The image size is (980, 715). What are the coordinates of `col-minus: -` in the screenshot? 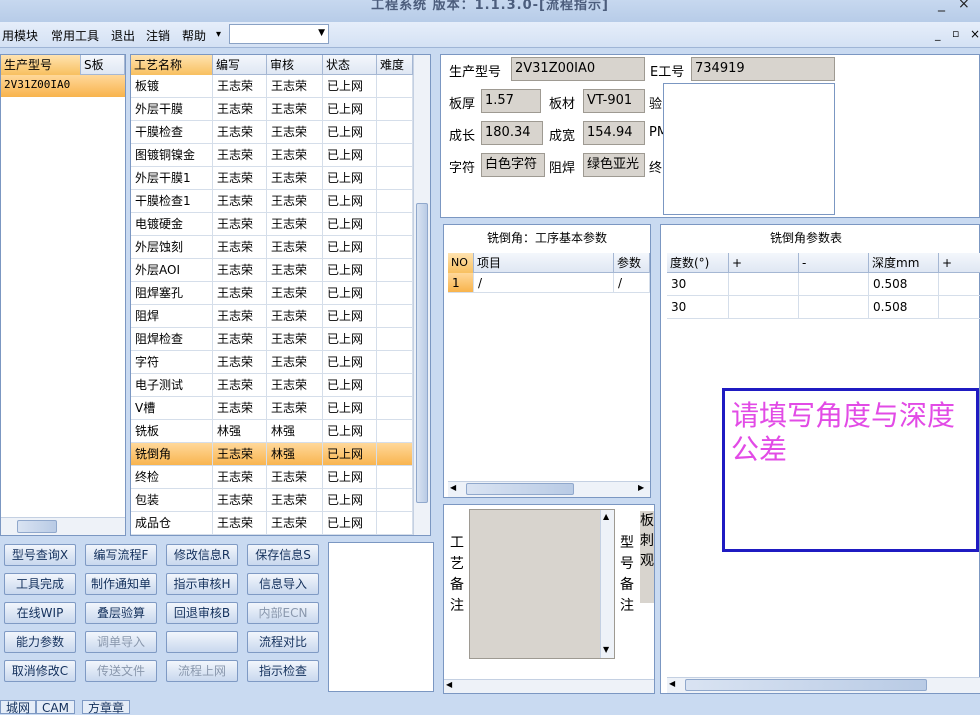 It's located at (834, 263).